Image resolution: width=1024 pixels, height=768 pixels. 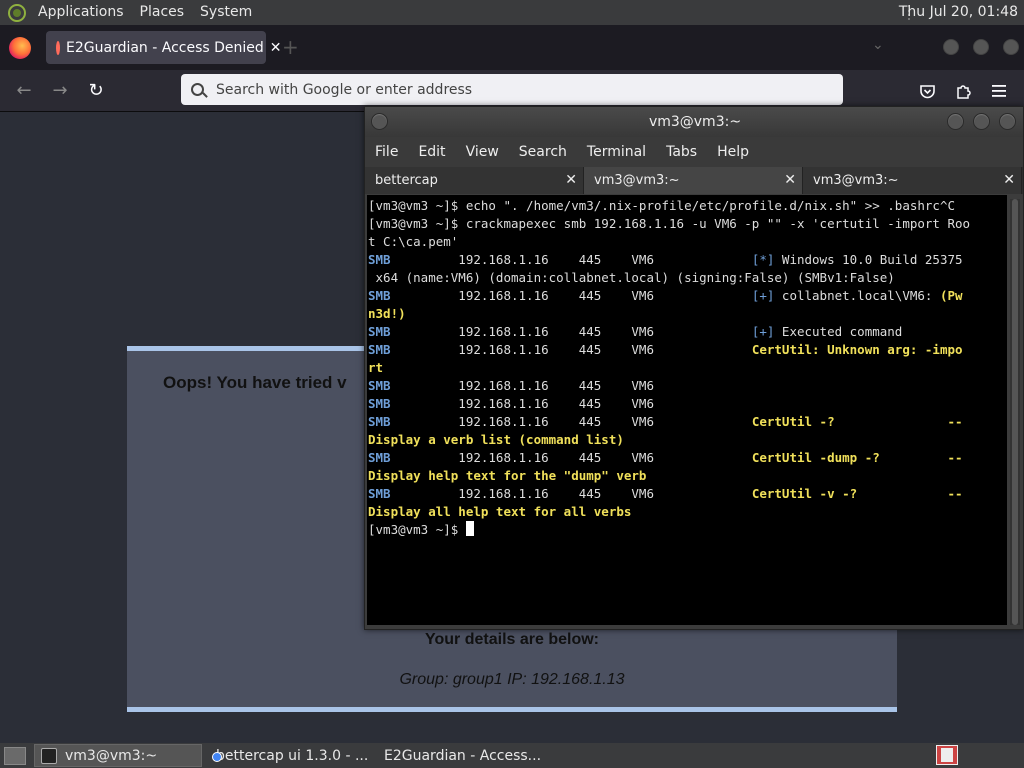 I want to click on tab-title: E2Guardian - Access Denied, so click(x=165, y=47).